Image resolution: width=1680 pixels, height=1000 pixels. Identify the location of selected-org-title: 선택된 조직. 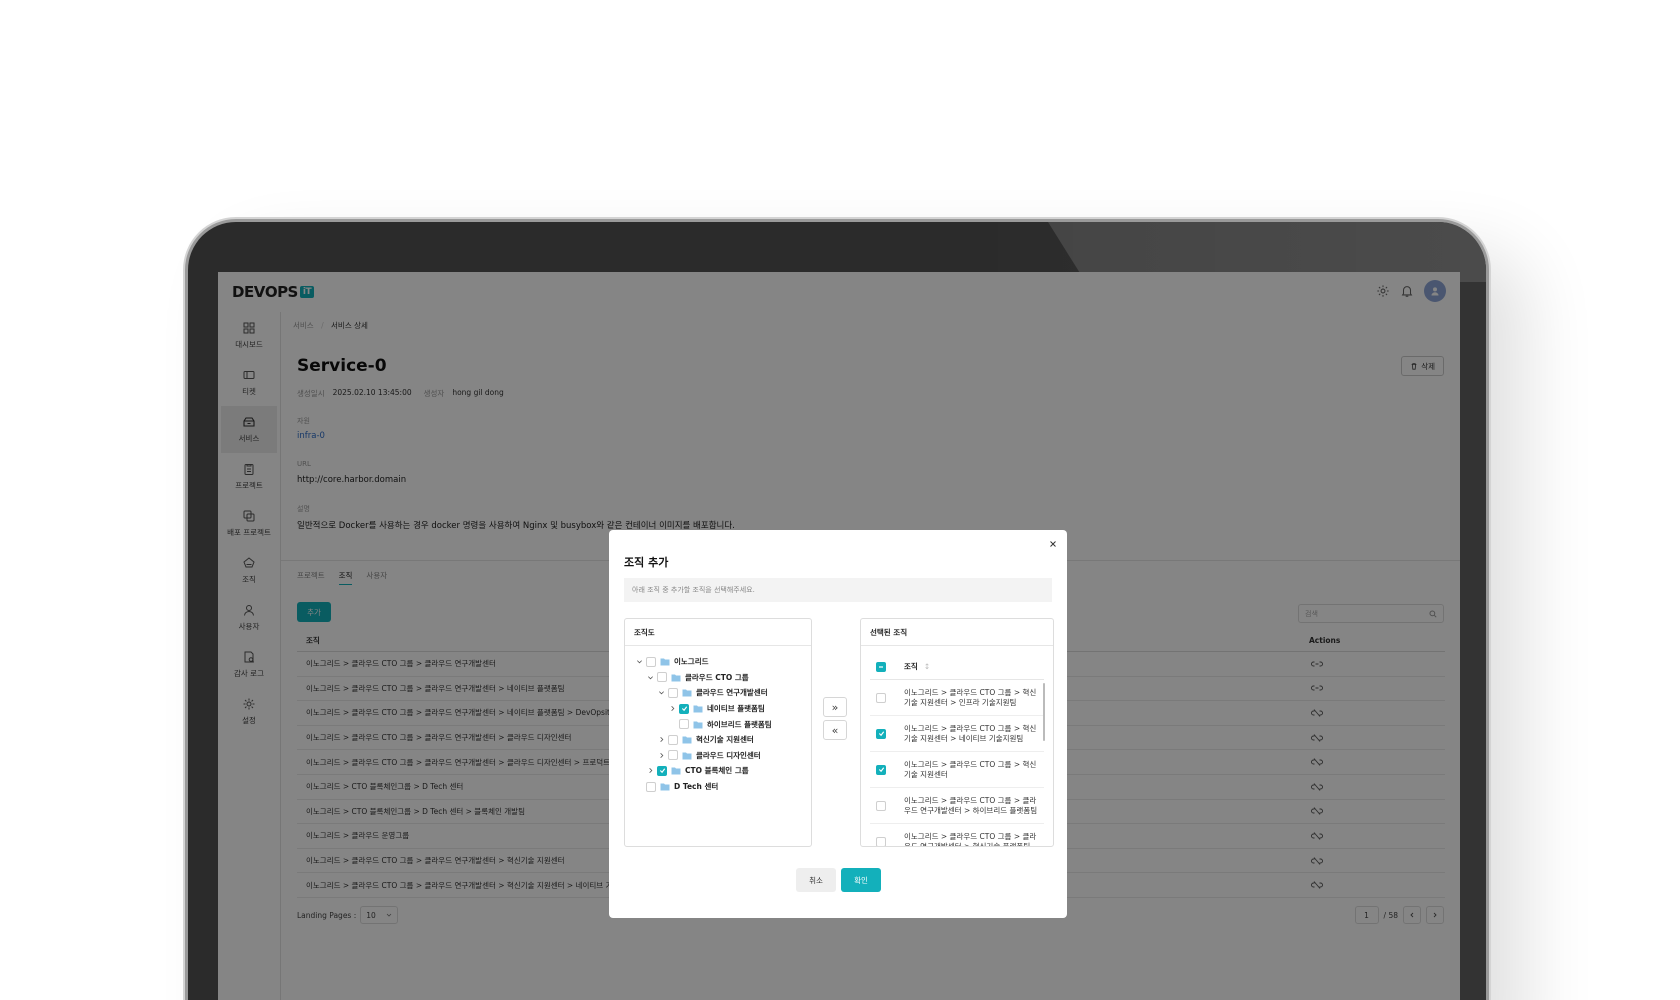
(957, 632).